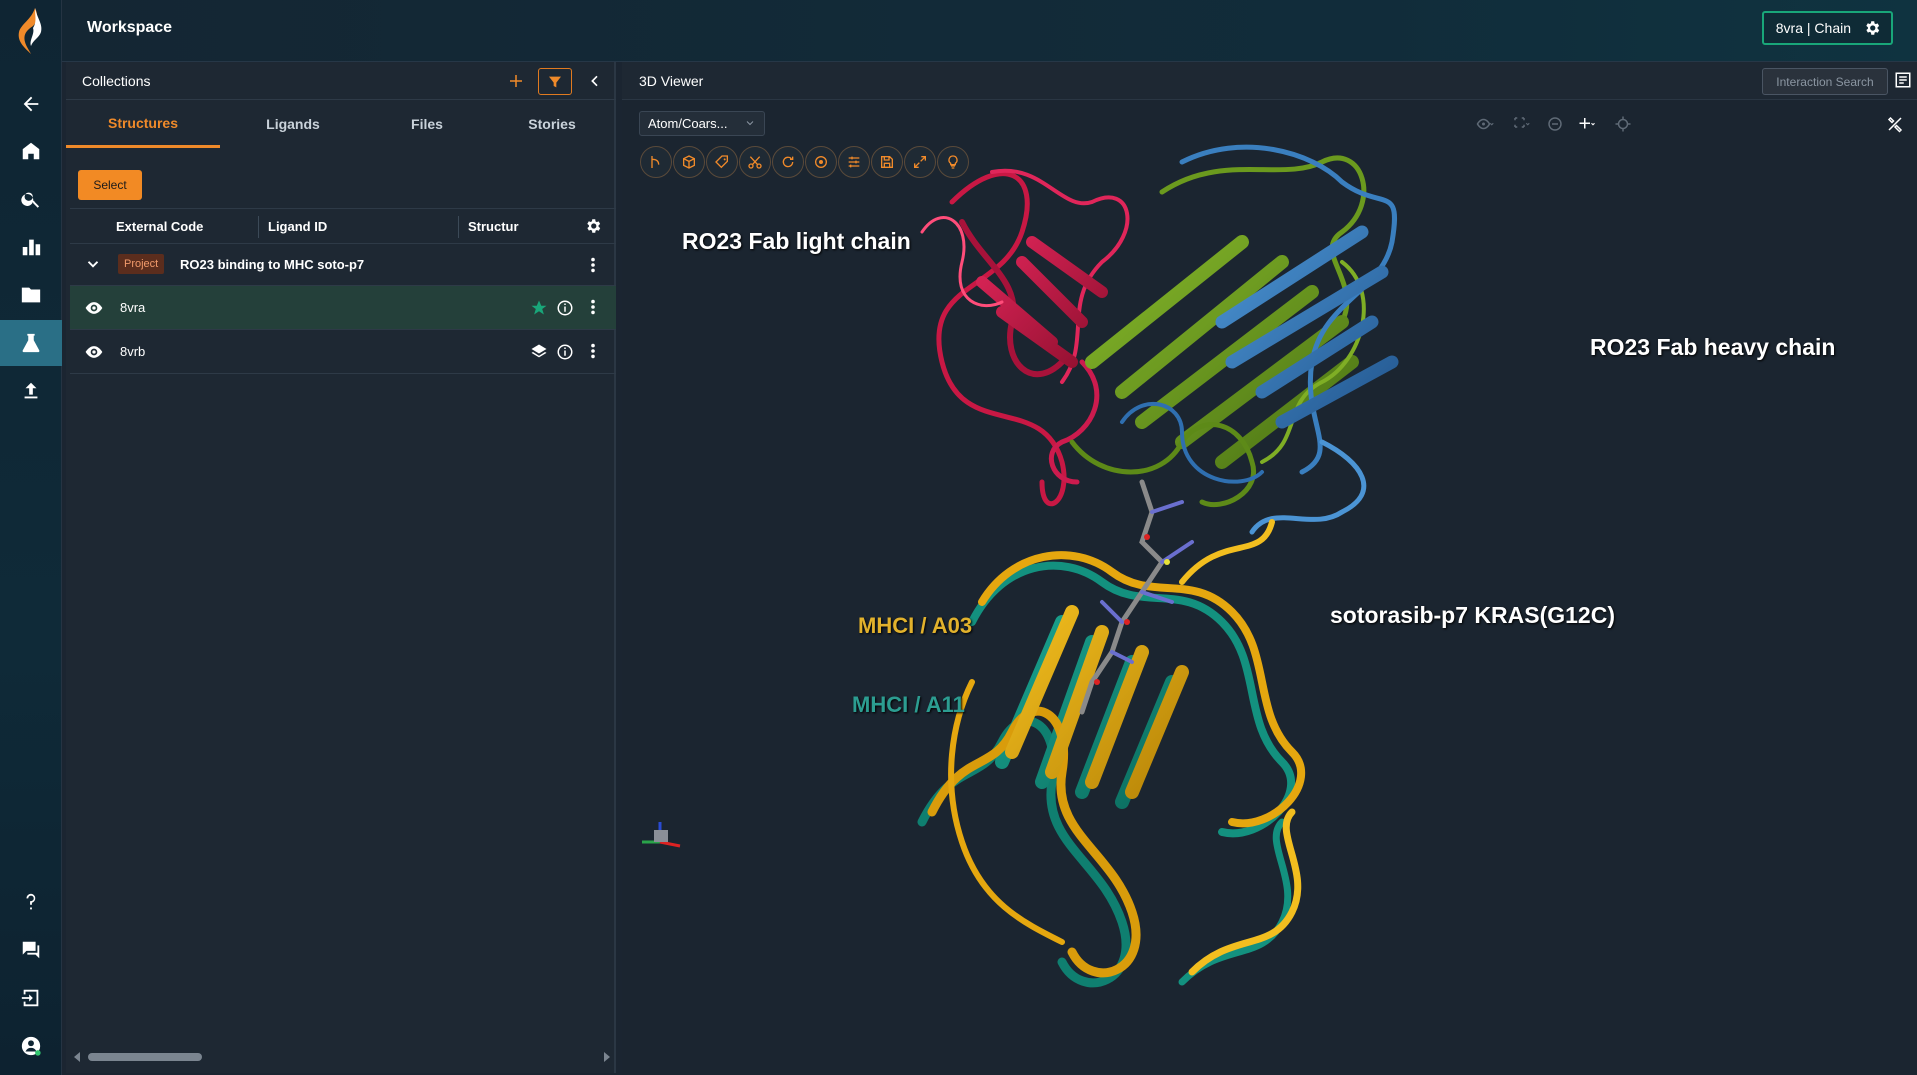 The image size is (1917, 1075). What do you see at coordinates (159, 226) in the screenshot?
I see `column-external-code: External Code` at bounding box center [159, 226].